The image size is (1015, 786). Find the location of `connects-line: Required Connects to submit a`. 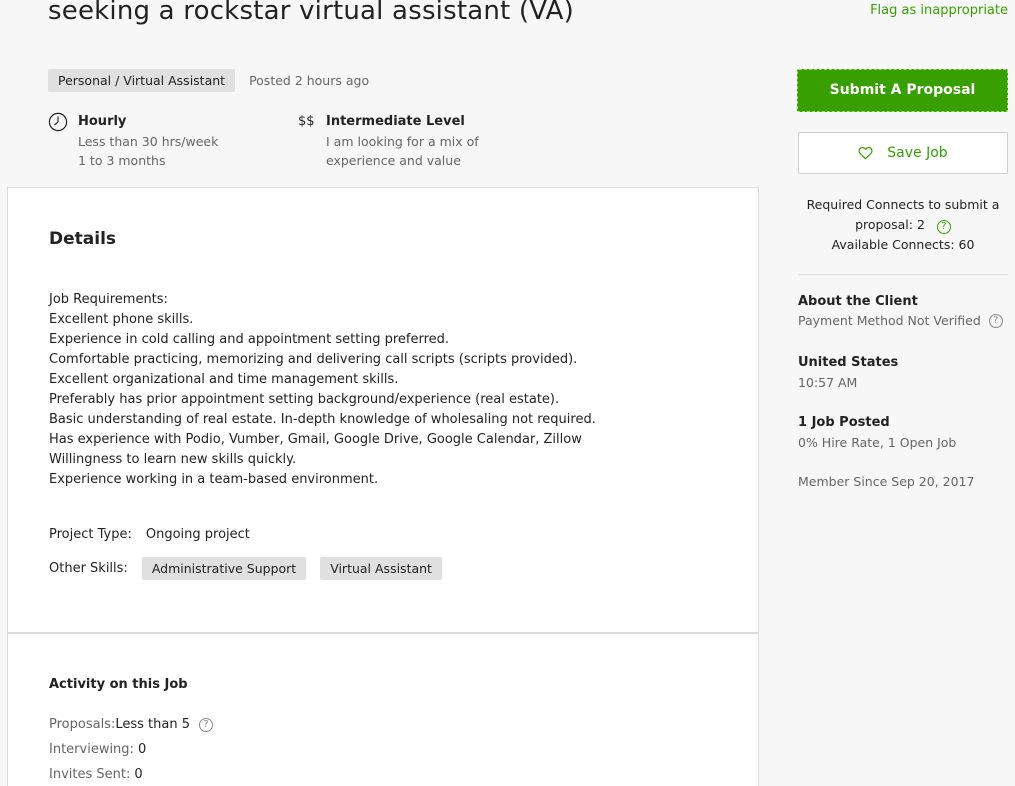

connects-line: Required Connects to submit a is located at coordinates (903, 204).